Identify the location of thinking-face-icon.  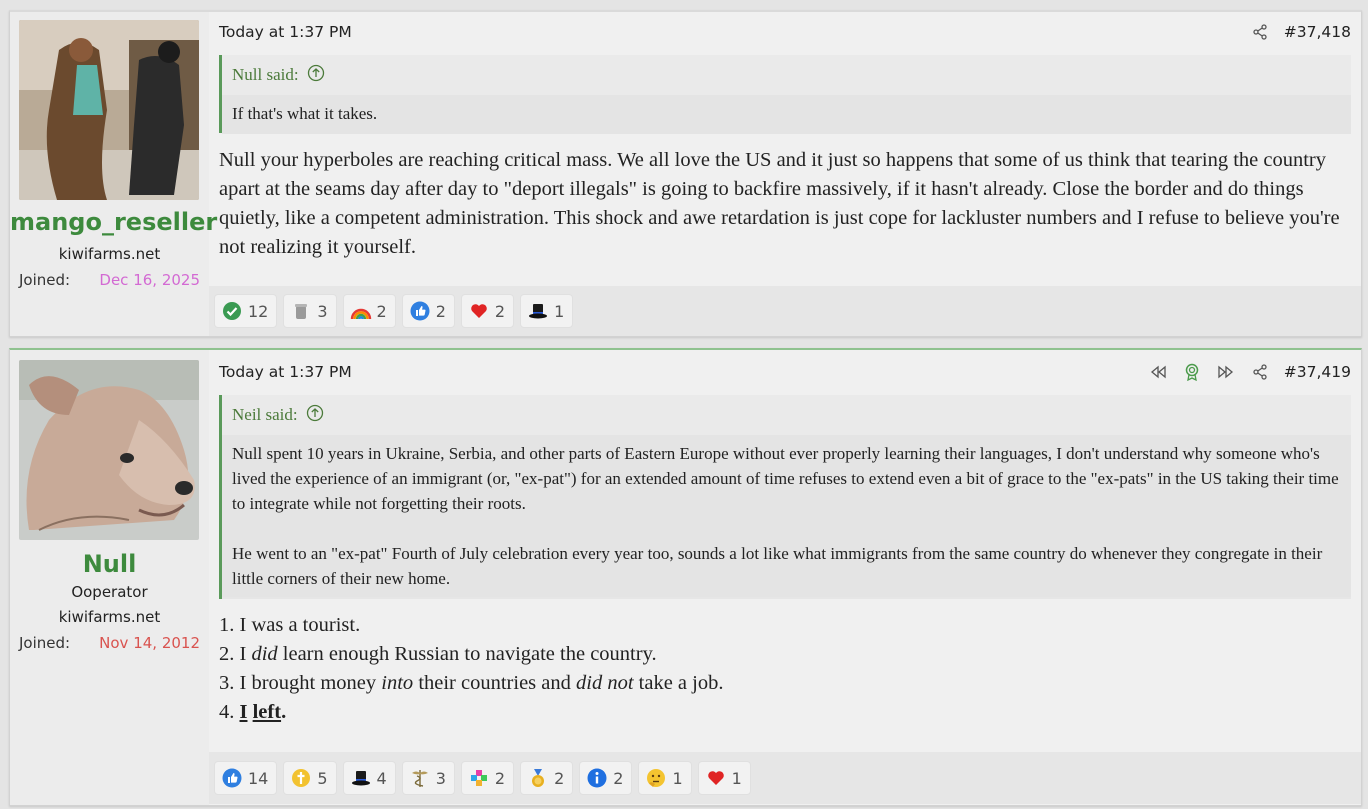
(656, 778).